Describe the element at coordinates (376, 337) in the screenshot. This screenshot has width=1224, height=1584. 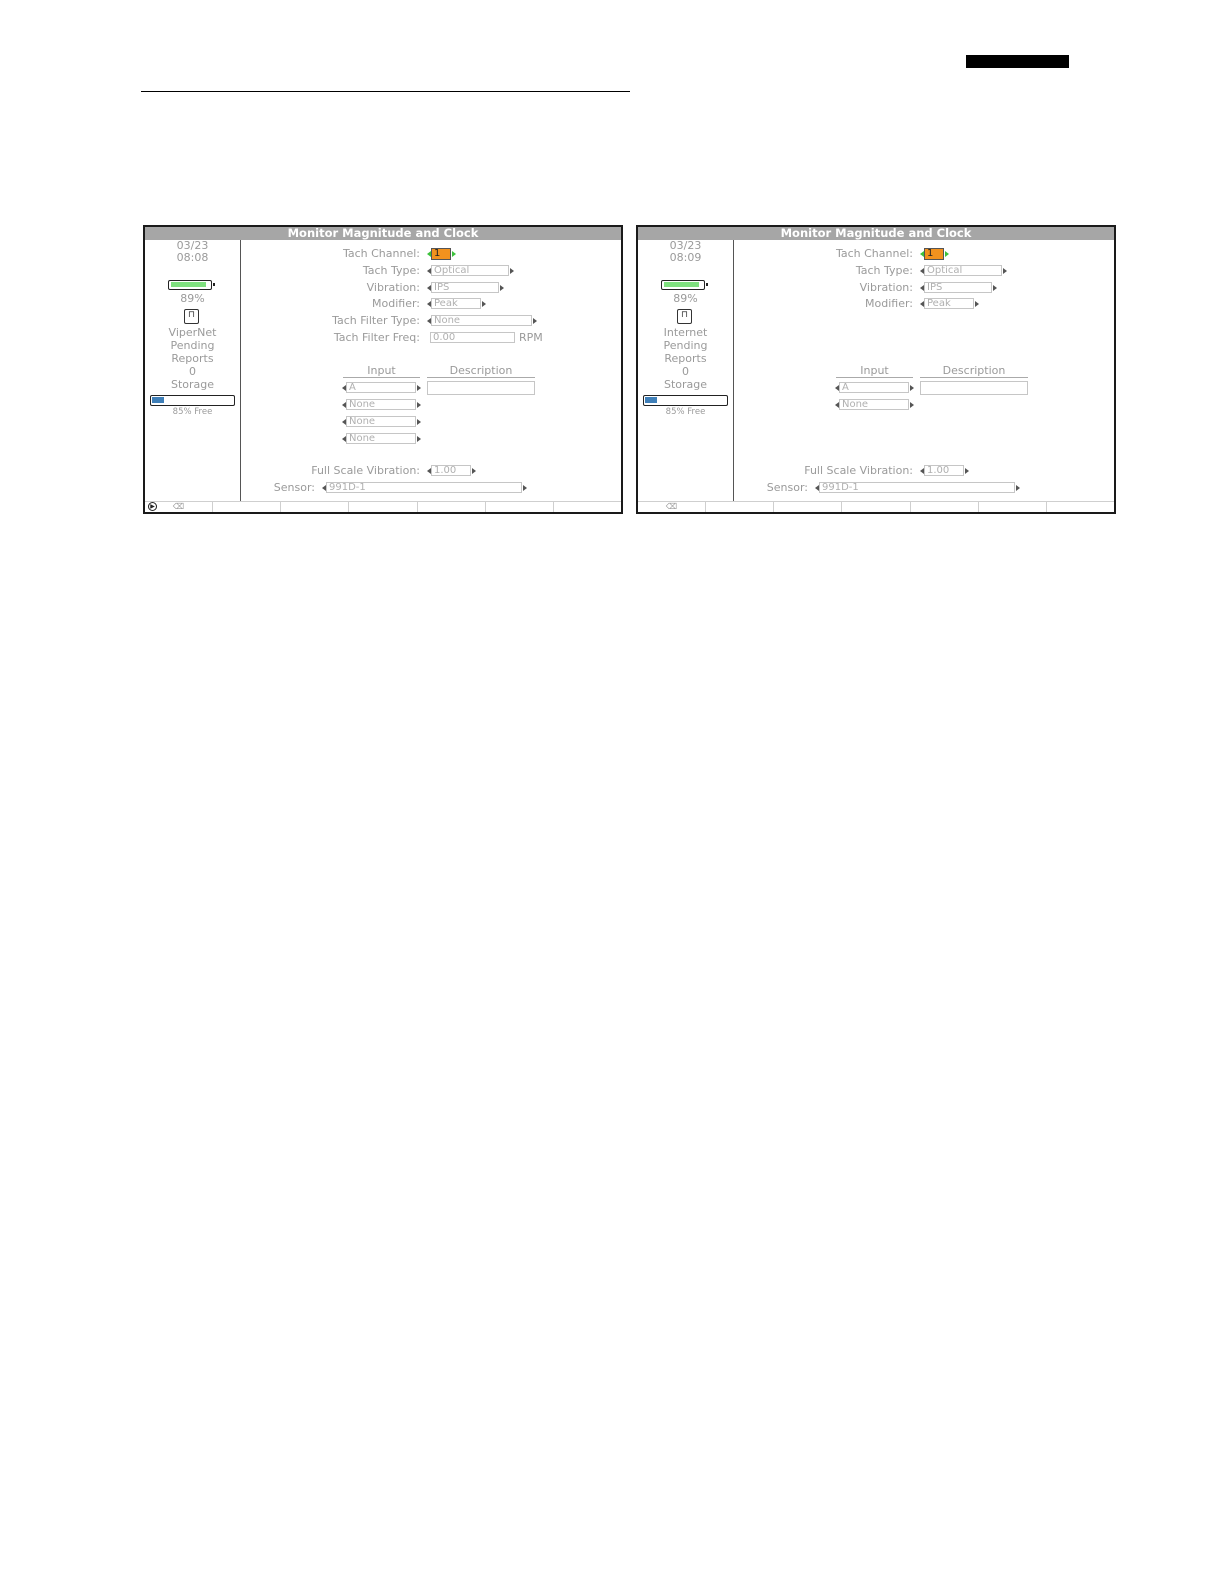
I see `tach-filter-freq-label: Tach Filter Freq:` at that location.